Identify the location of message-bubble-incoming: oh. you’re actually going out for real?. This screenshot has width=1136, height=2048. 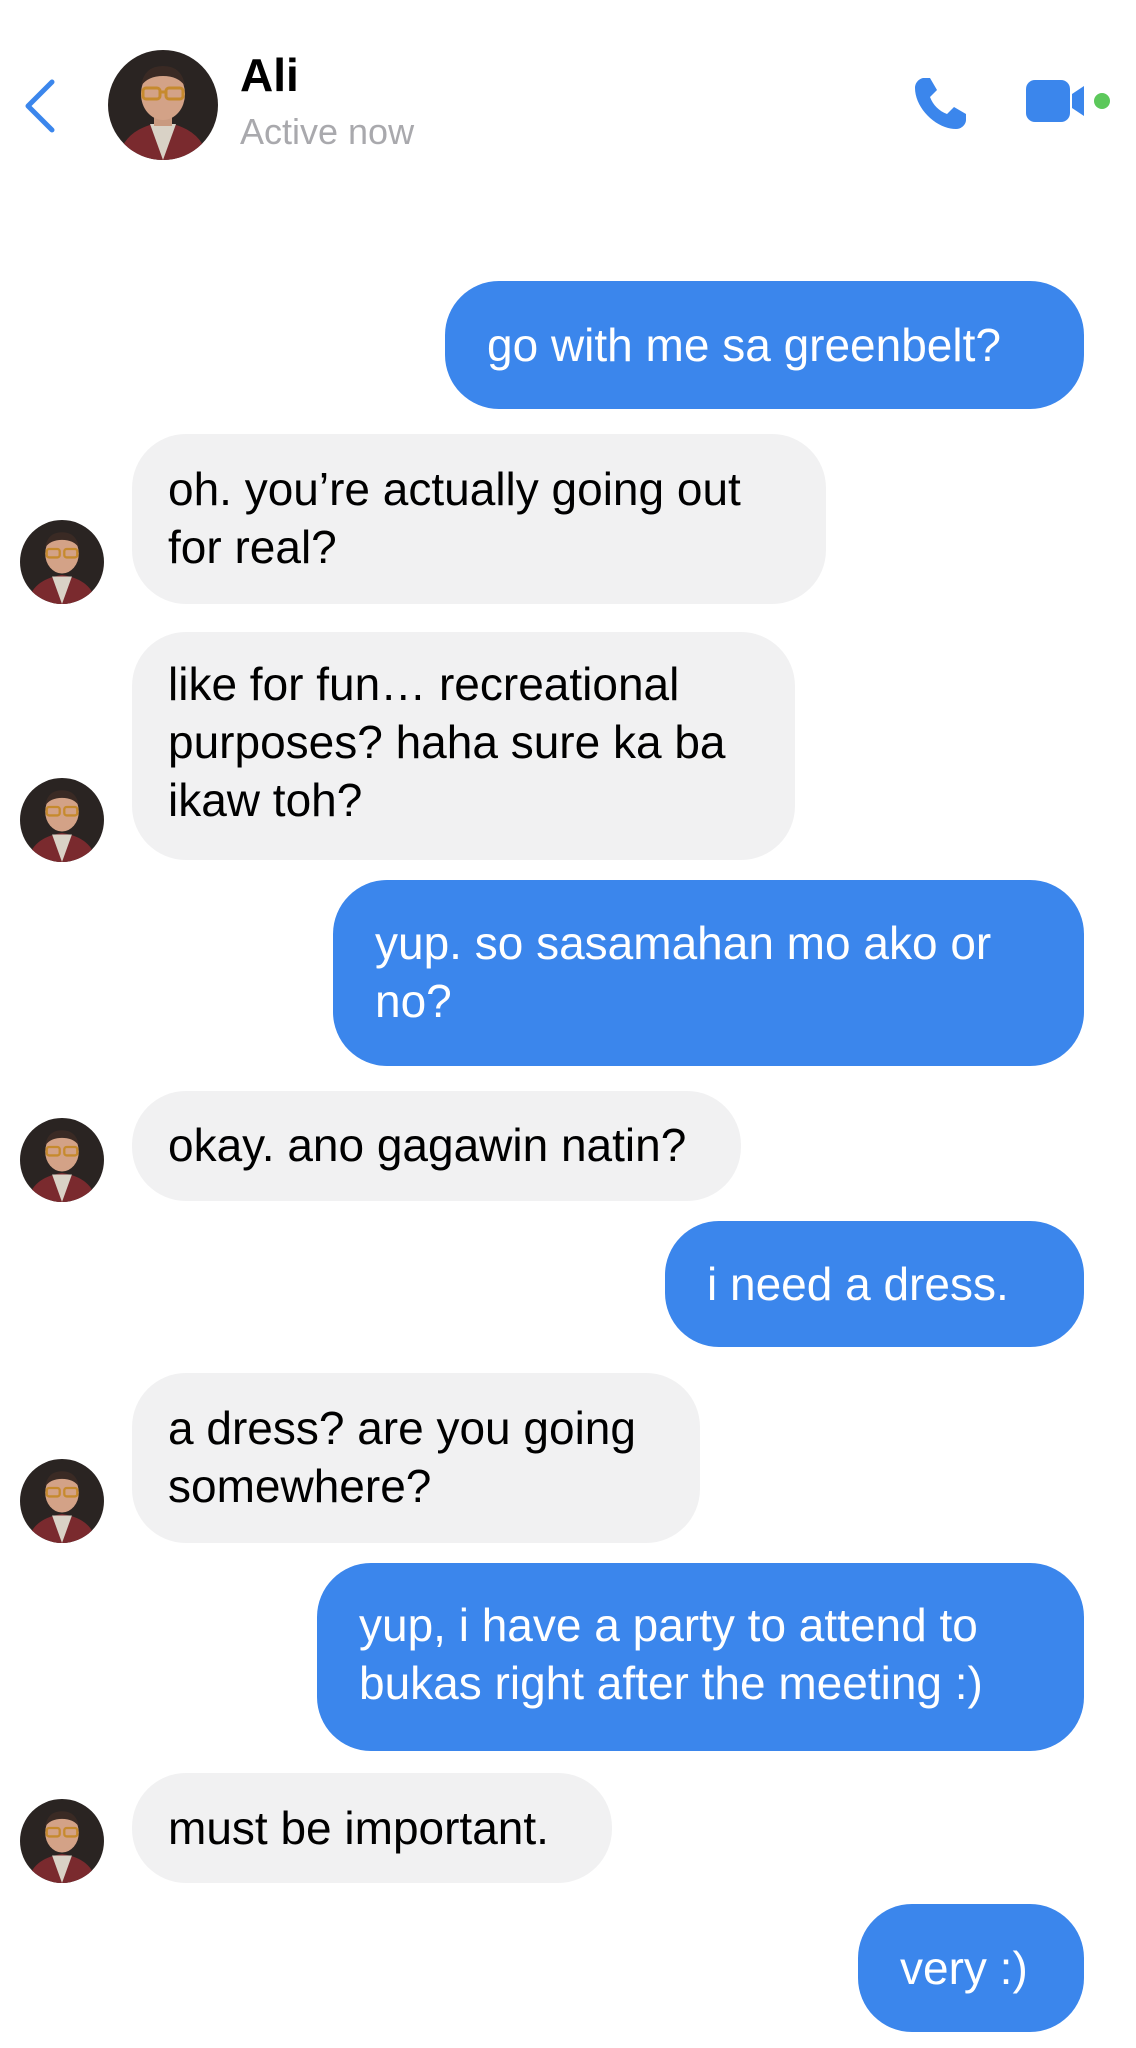
(479, 519).